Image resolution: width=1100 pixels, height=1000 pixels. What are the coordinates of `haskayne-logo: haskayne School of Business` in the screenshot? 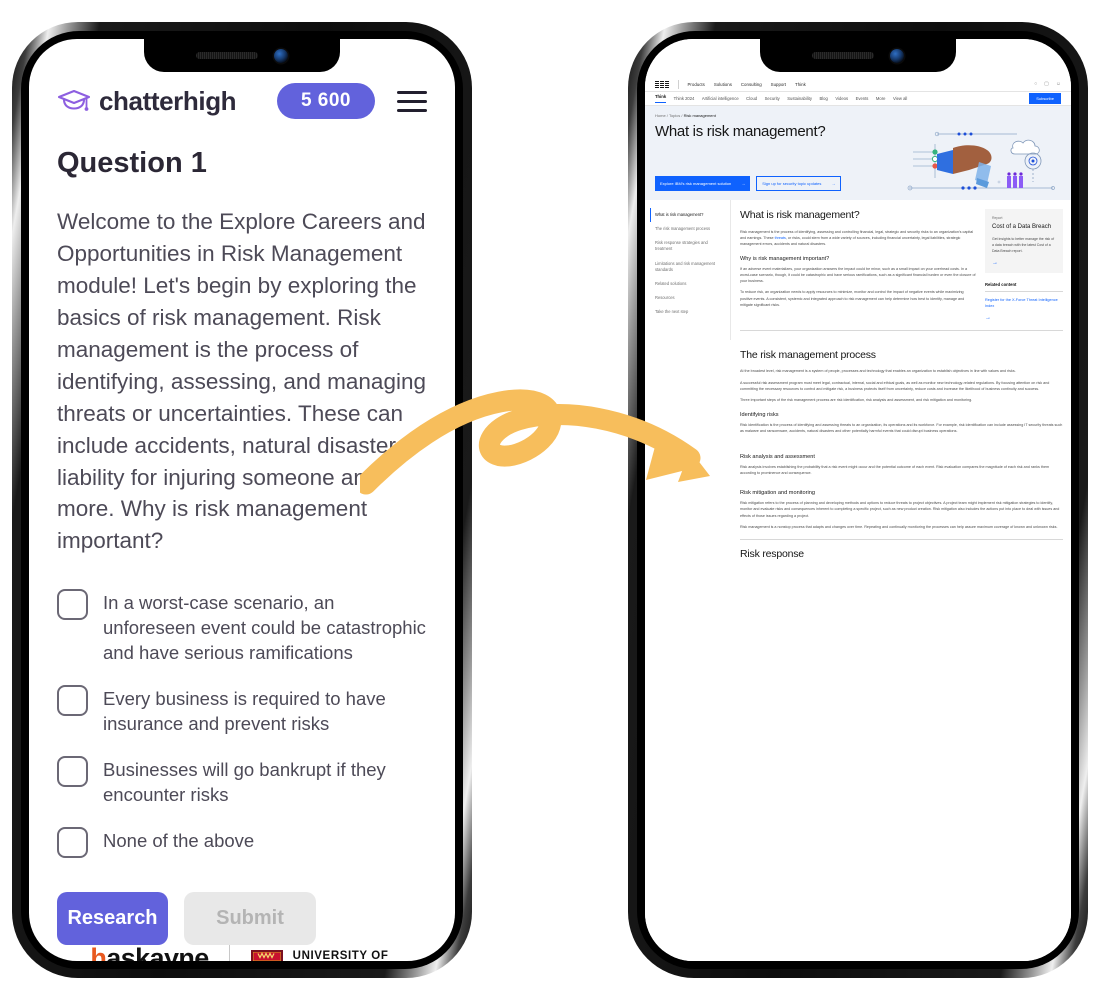 It's located at (149, 952).